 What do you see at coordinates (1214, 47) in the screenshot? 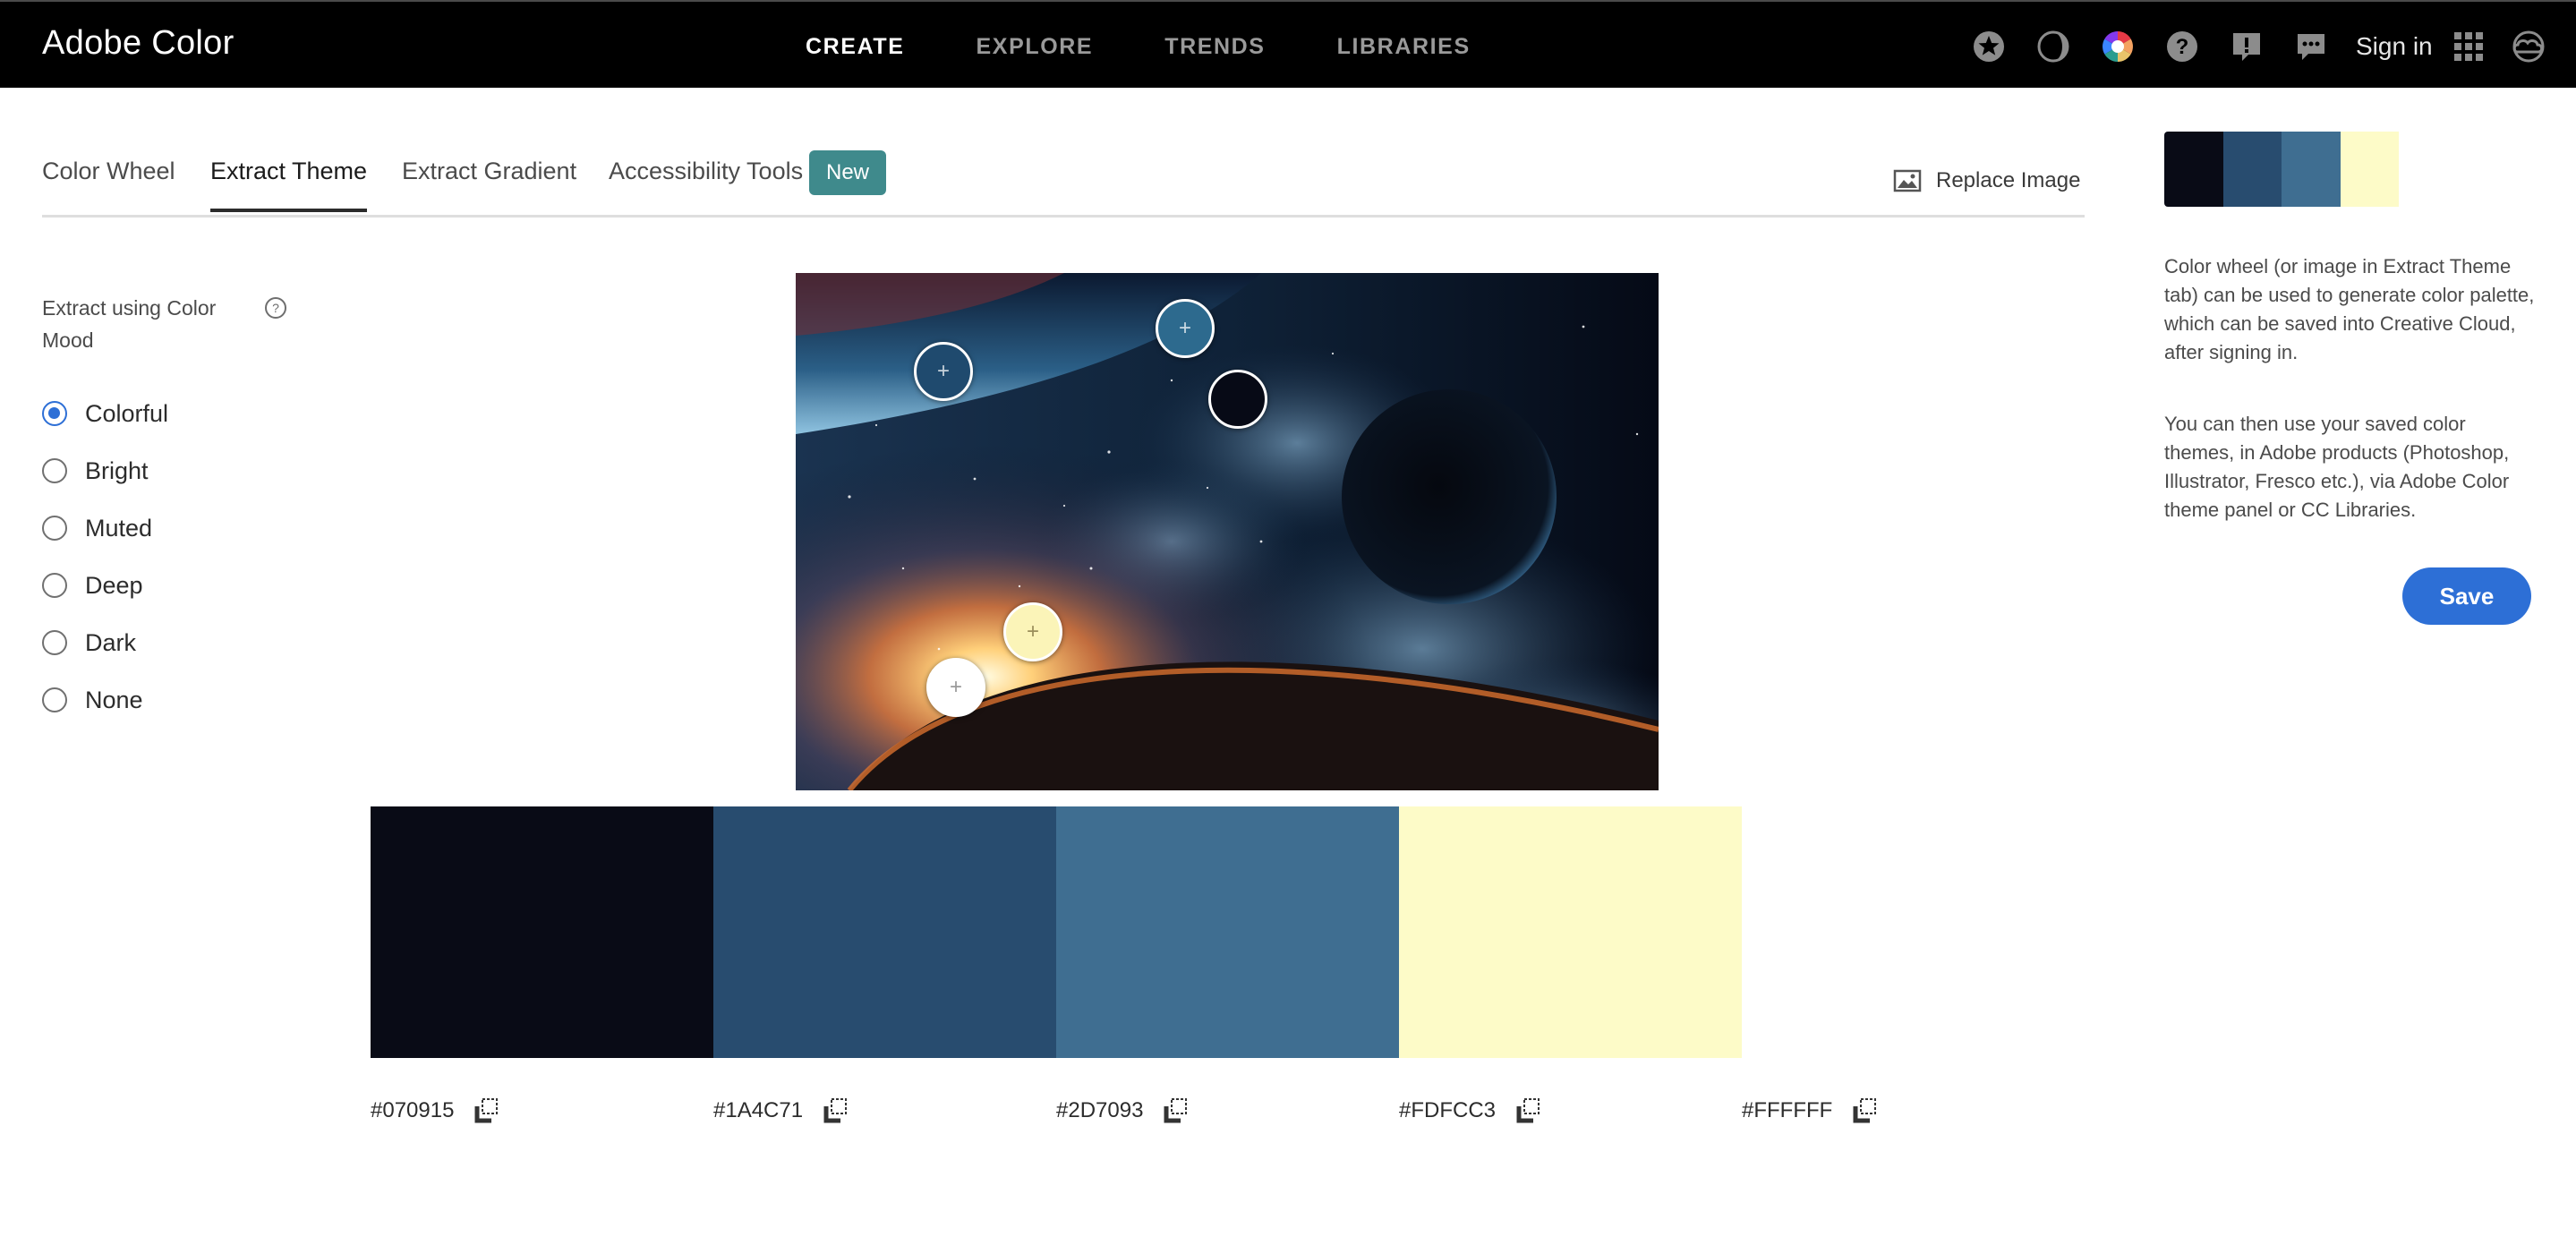
I see `nav-trends: TRENDS` at bounding box center [1214, 47].